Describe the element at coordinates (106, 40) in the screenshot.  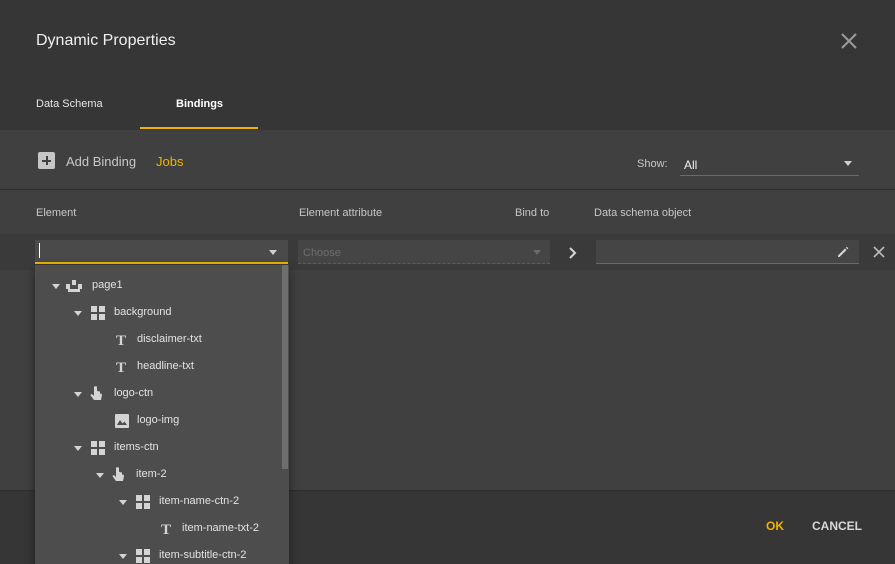
I see `dialog-title: Dynamic Properties` at that location.